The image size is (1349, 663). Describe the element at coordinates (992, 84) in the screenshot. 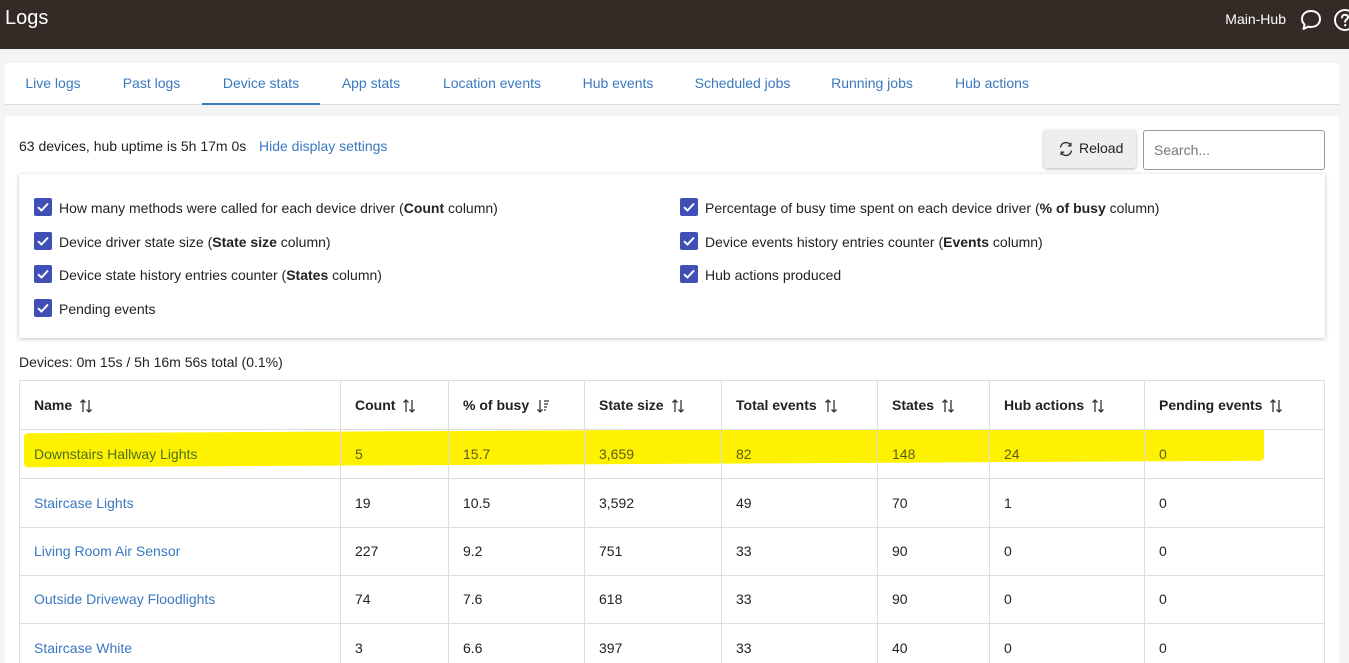

I see `tab-hub-actions: Hub actions` at that location.